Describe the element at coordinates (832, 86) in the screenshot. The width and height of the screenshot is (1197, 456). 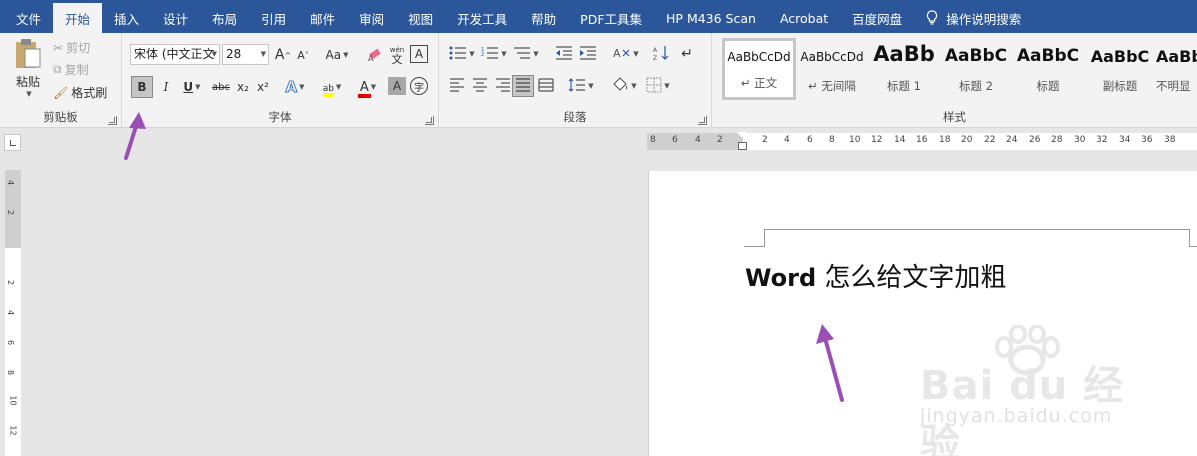
I see `style-name: ↵ 无间隔` at that location.